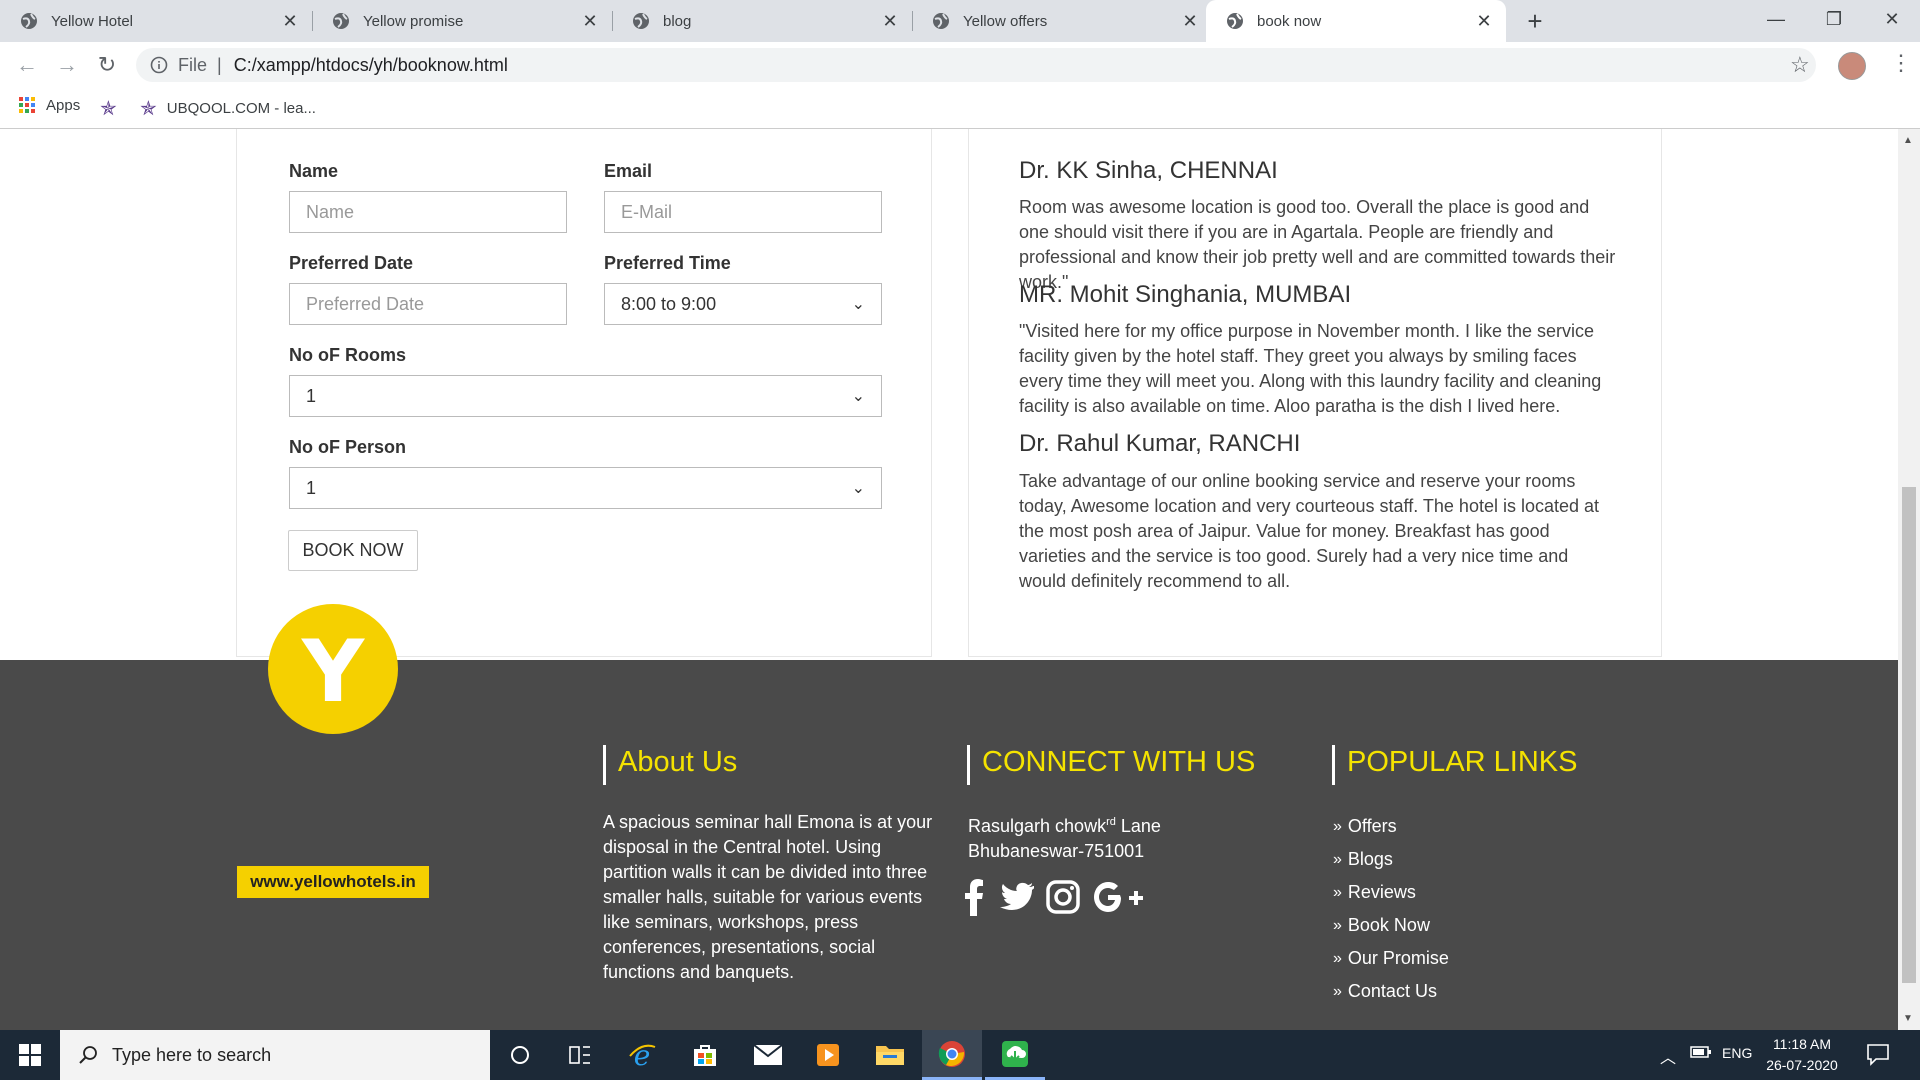 The image size is (1920, 1080). What do you see at coordinates (428, 304) in the screenshot?
I see `preferred-date-input: Preferred Date` at bounding box center [428, 304].